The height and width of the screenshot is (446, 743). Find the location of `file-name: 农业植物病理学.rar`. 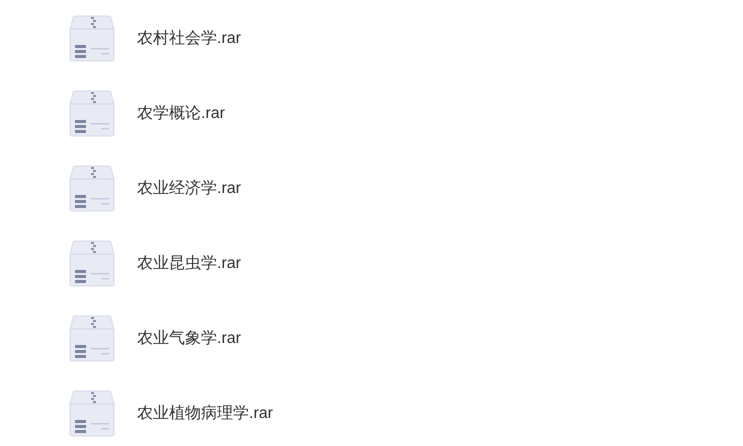

file-name: 农业植物病理学.rar is located at coordinates (205, 414).